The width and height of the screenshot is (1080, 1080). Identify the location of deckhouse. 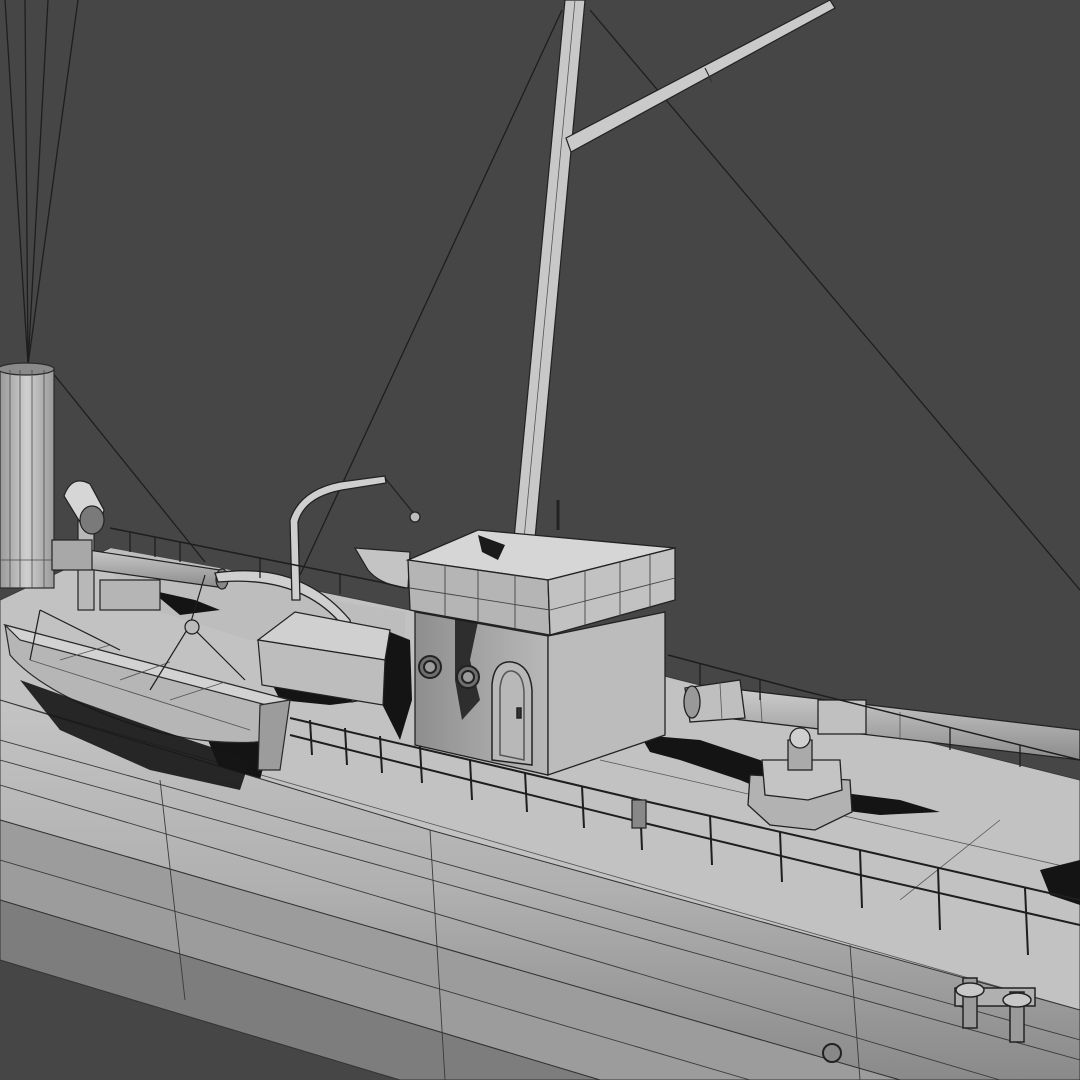
(540, 652).